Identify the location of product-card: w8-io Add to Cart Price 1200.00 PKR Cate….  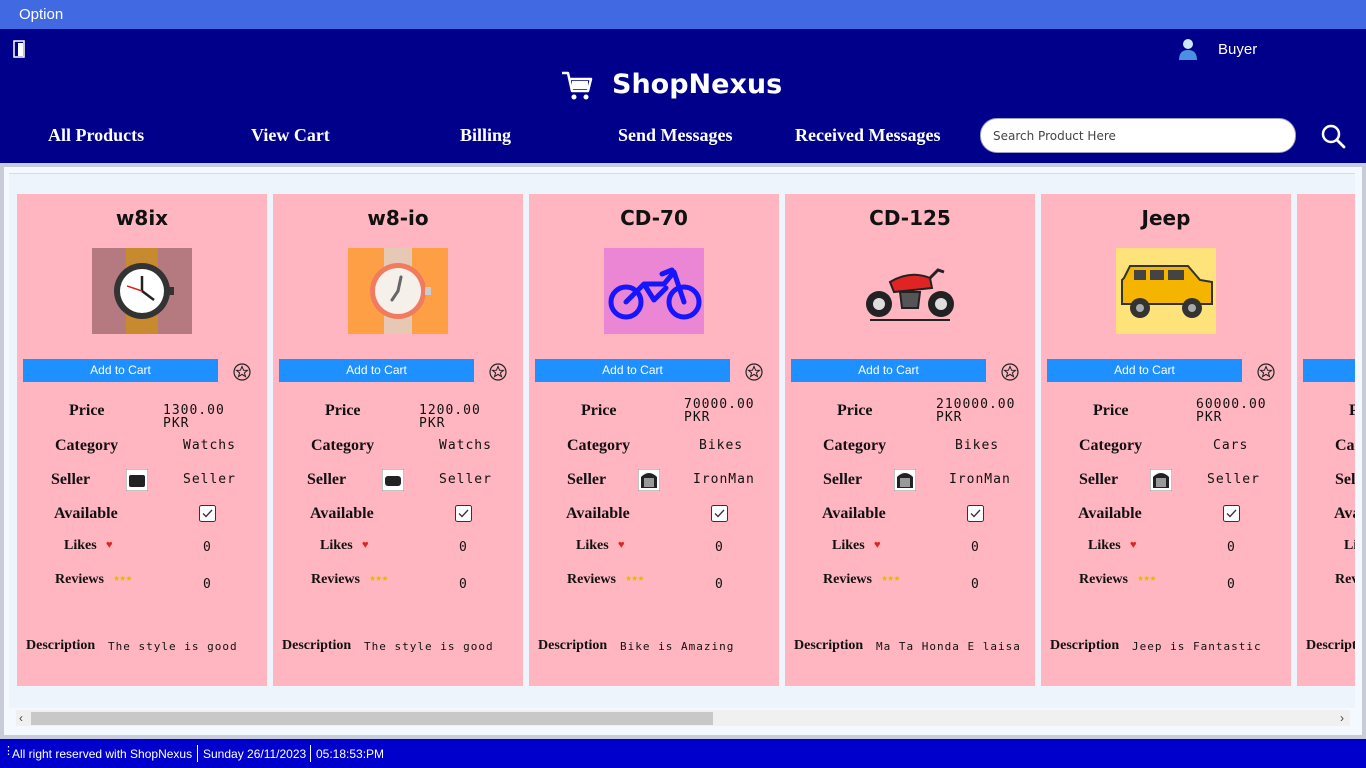
(398, 440).